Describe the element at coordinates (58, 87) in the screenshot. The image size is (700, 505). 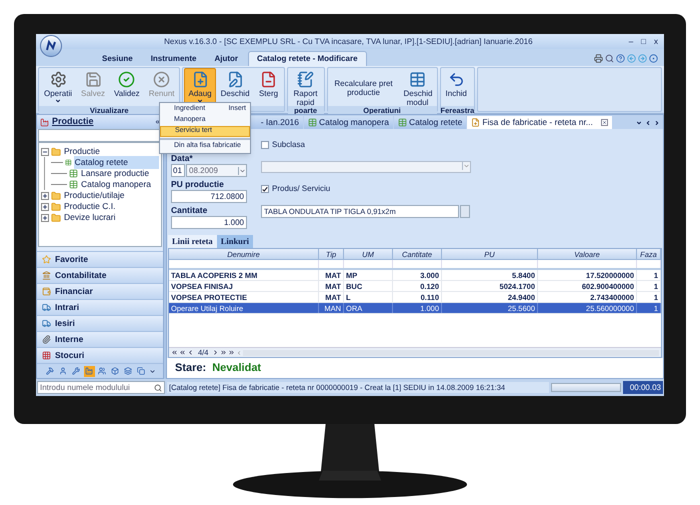
I see `ribbon-button: Operatii` at that location.